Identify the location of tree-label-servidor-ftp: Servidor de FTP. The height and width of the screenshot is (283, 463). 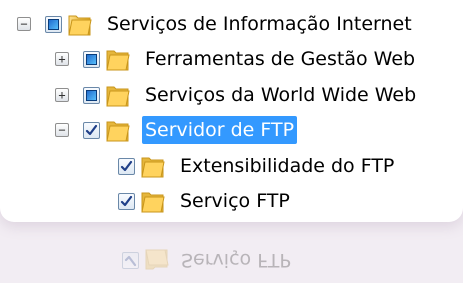
(220, 130).